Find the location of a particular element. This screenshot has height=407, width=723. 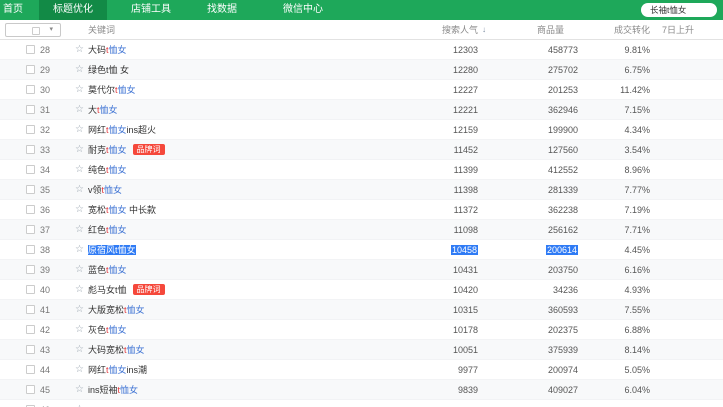

conversion-rate-cell: 11.42% is located at coordinates (635, 90).